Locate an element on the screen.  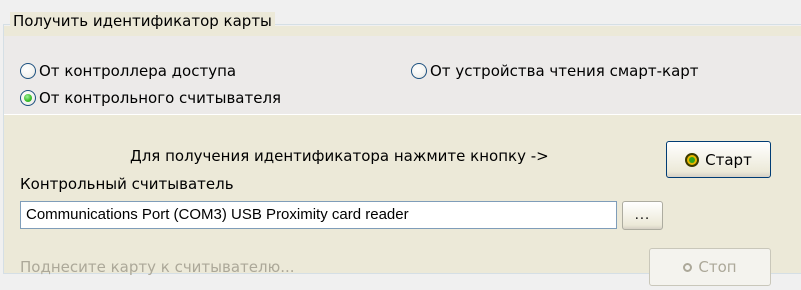
radio-access-controller: От контроллера доступа is located at coordinates (128, 71).